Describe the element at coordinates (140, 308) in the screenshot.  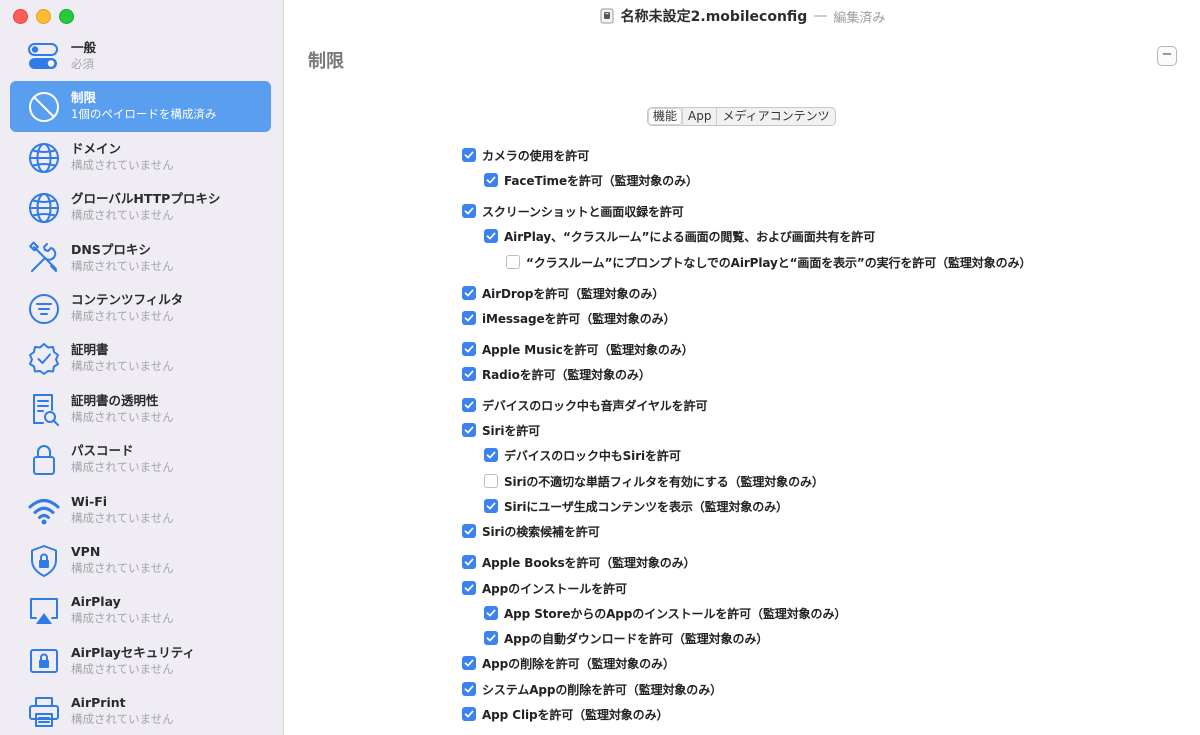
I see `sidebar-item: コンテンツフィルタ 構成されていません` at that location.